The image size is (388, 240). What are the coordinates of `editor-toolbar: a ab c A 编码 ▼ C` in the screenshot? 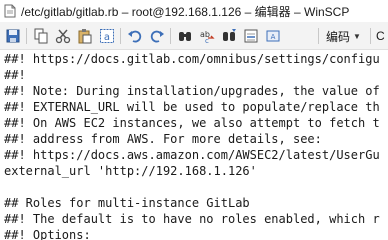 It's located at (194, 36).